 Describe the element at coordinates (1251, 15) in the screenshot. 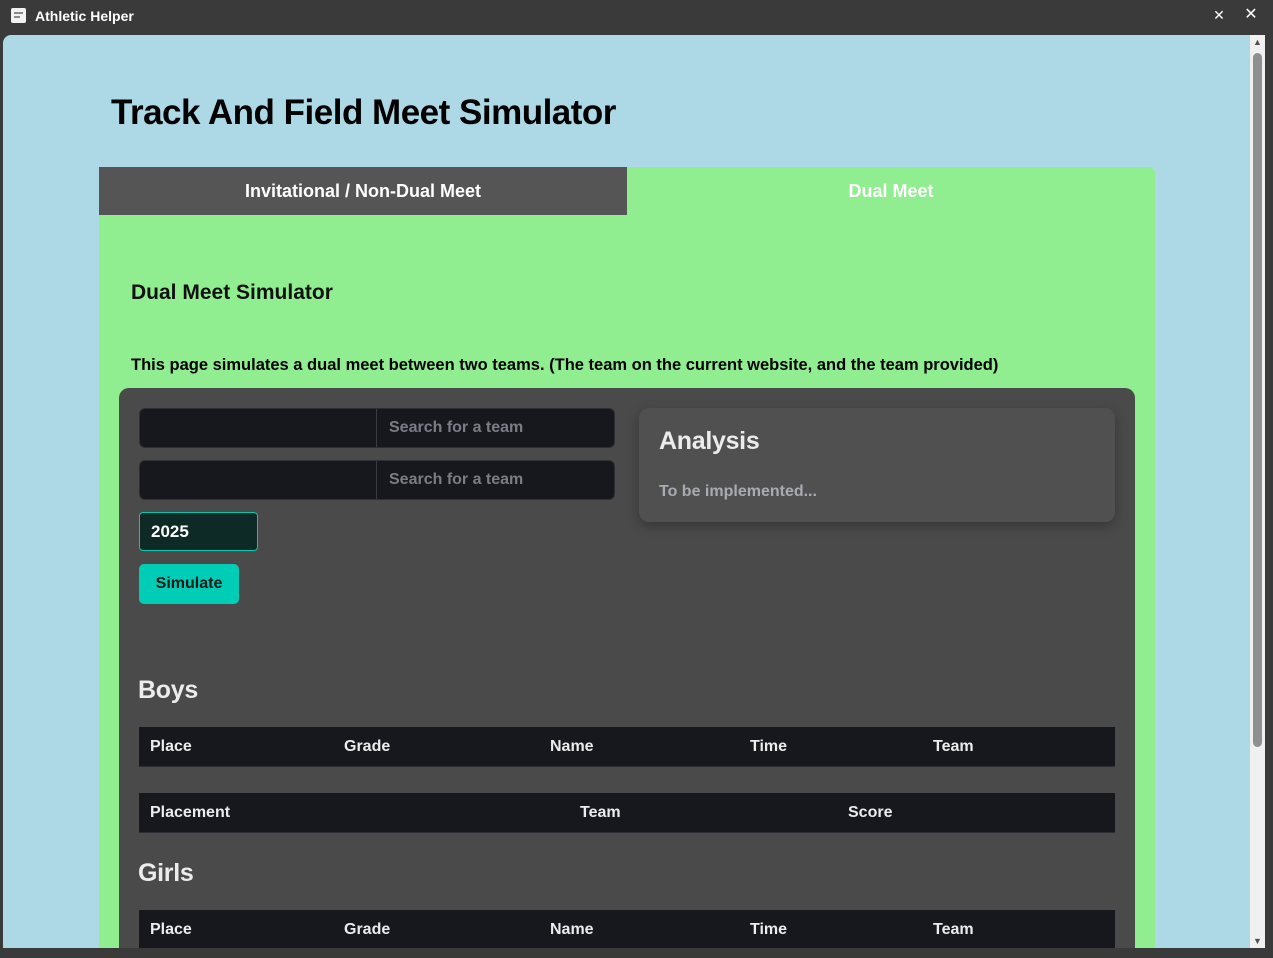

I see `close-icon: ✕` at that location.